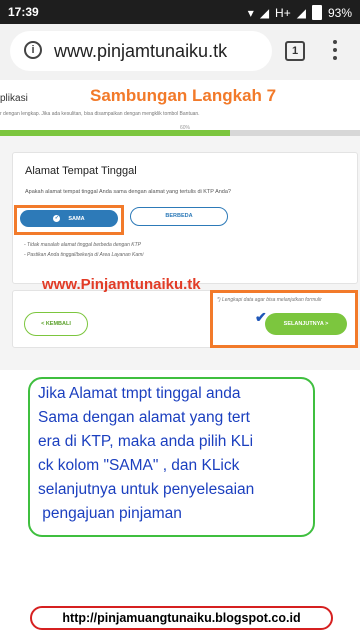  Describe the element at coordinates (14, 98) in the screenshot. I see `page-title: plikasi` at that location.